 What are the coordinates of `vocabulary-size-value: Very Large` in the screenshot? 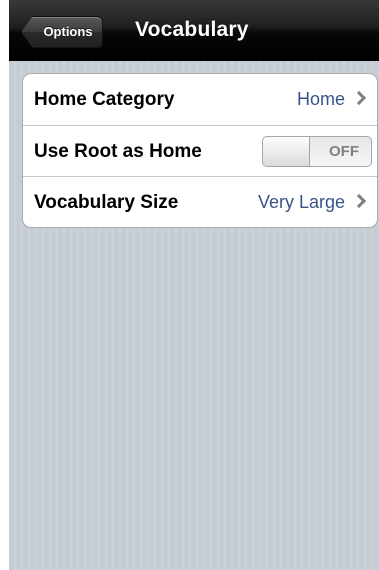 It's located at (301, 202).